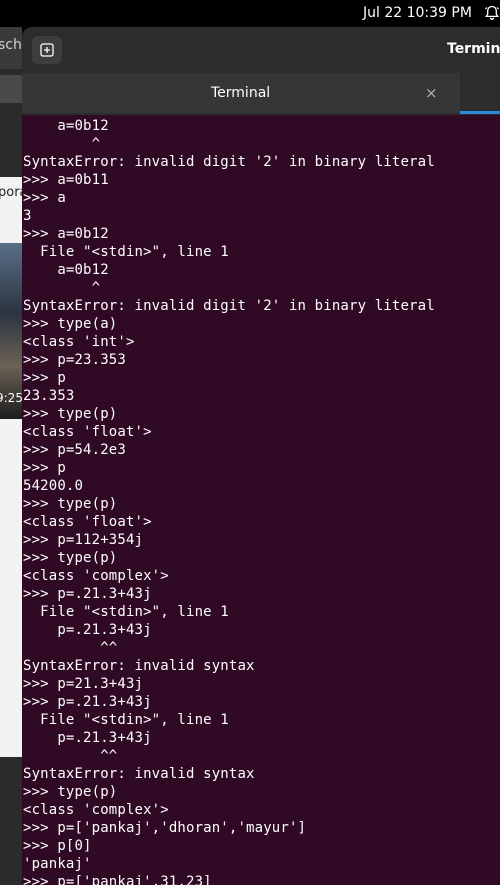 The width and height of the screenshot is (500, 885). I want to click on tab-label: Terminal, so click(241, 93).